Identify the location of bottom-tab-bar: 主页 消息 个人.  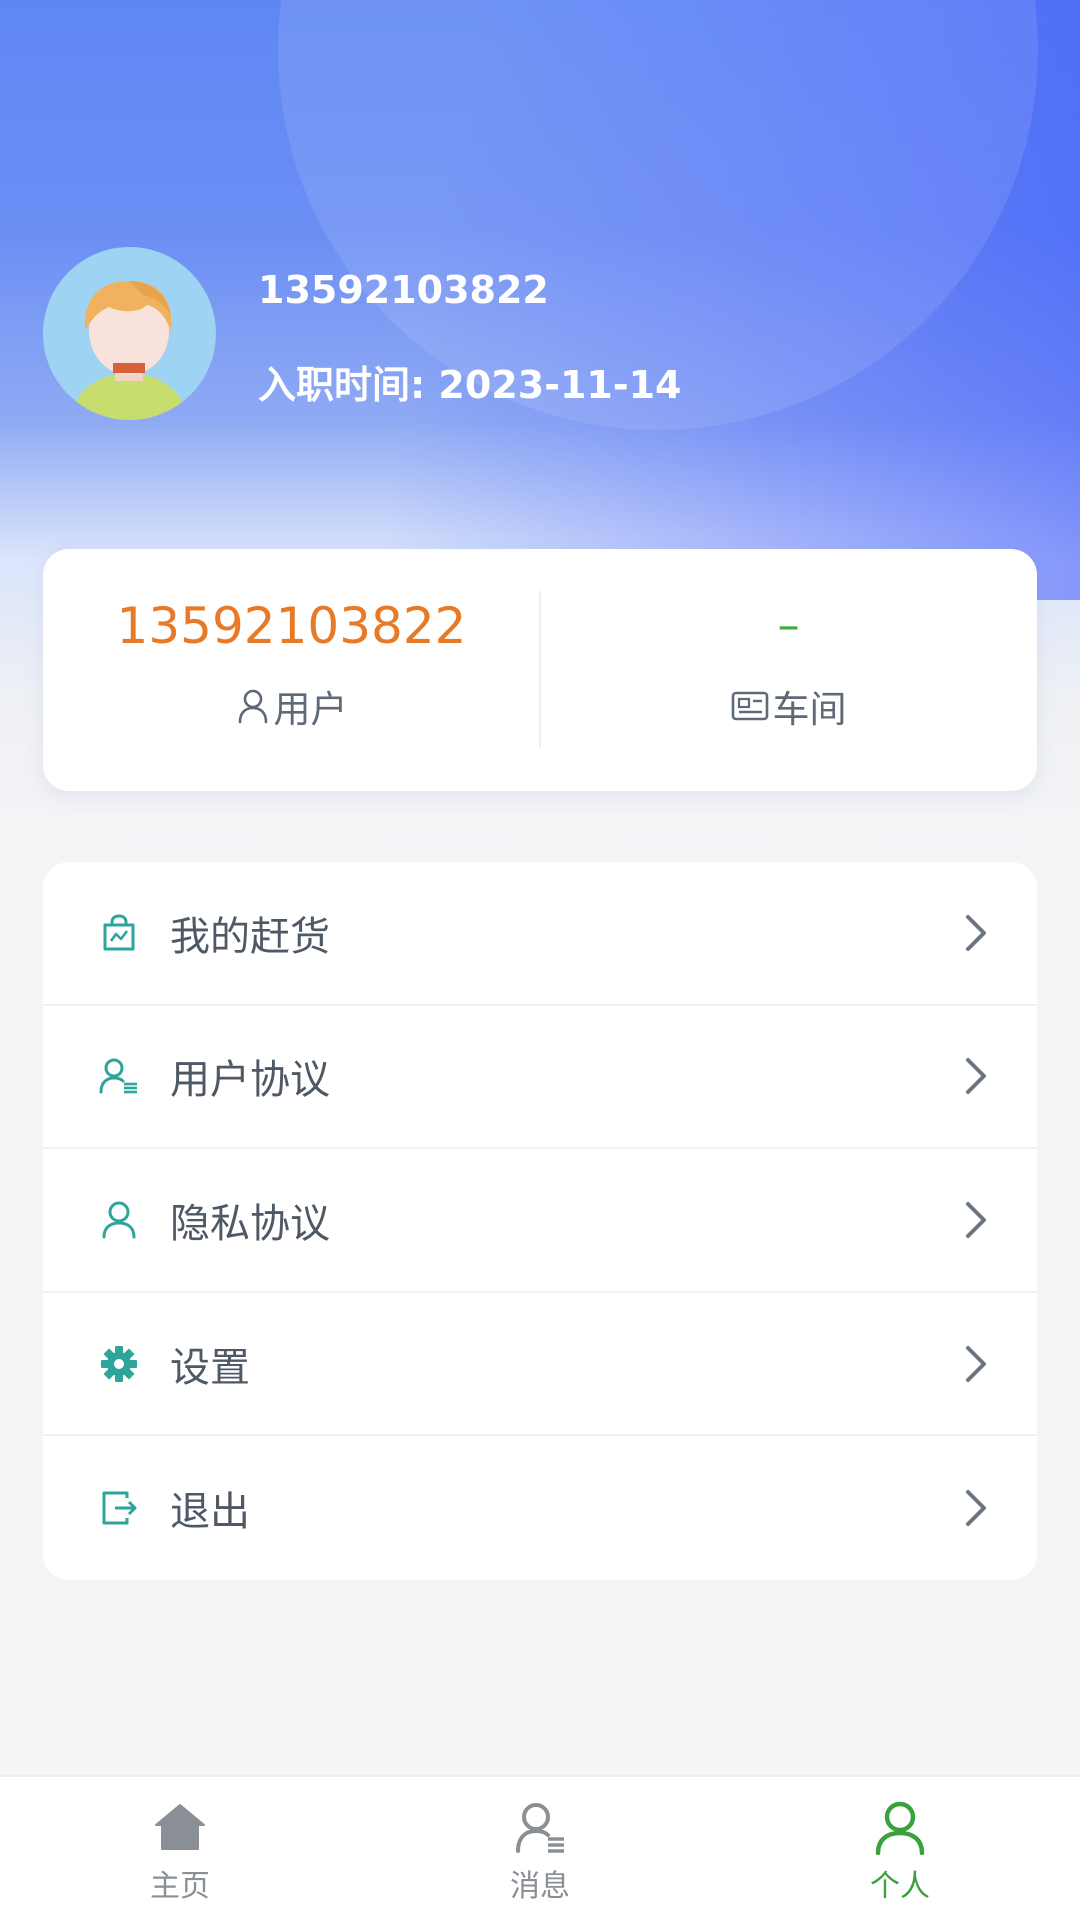
(540, 1847).